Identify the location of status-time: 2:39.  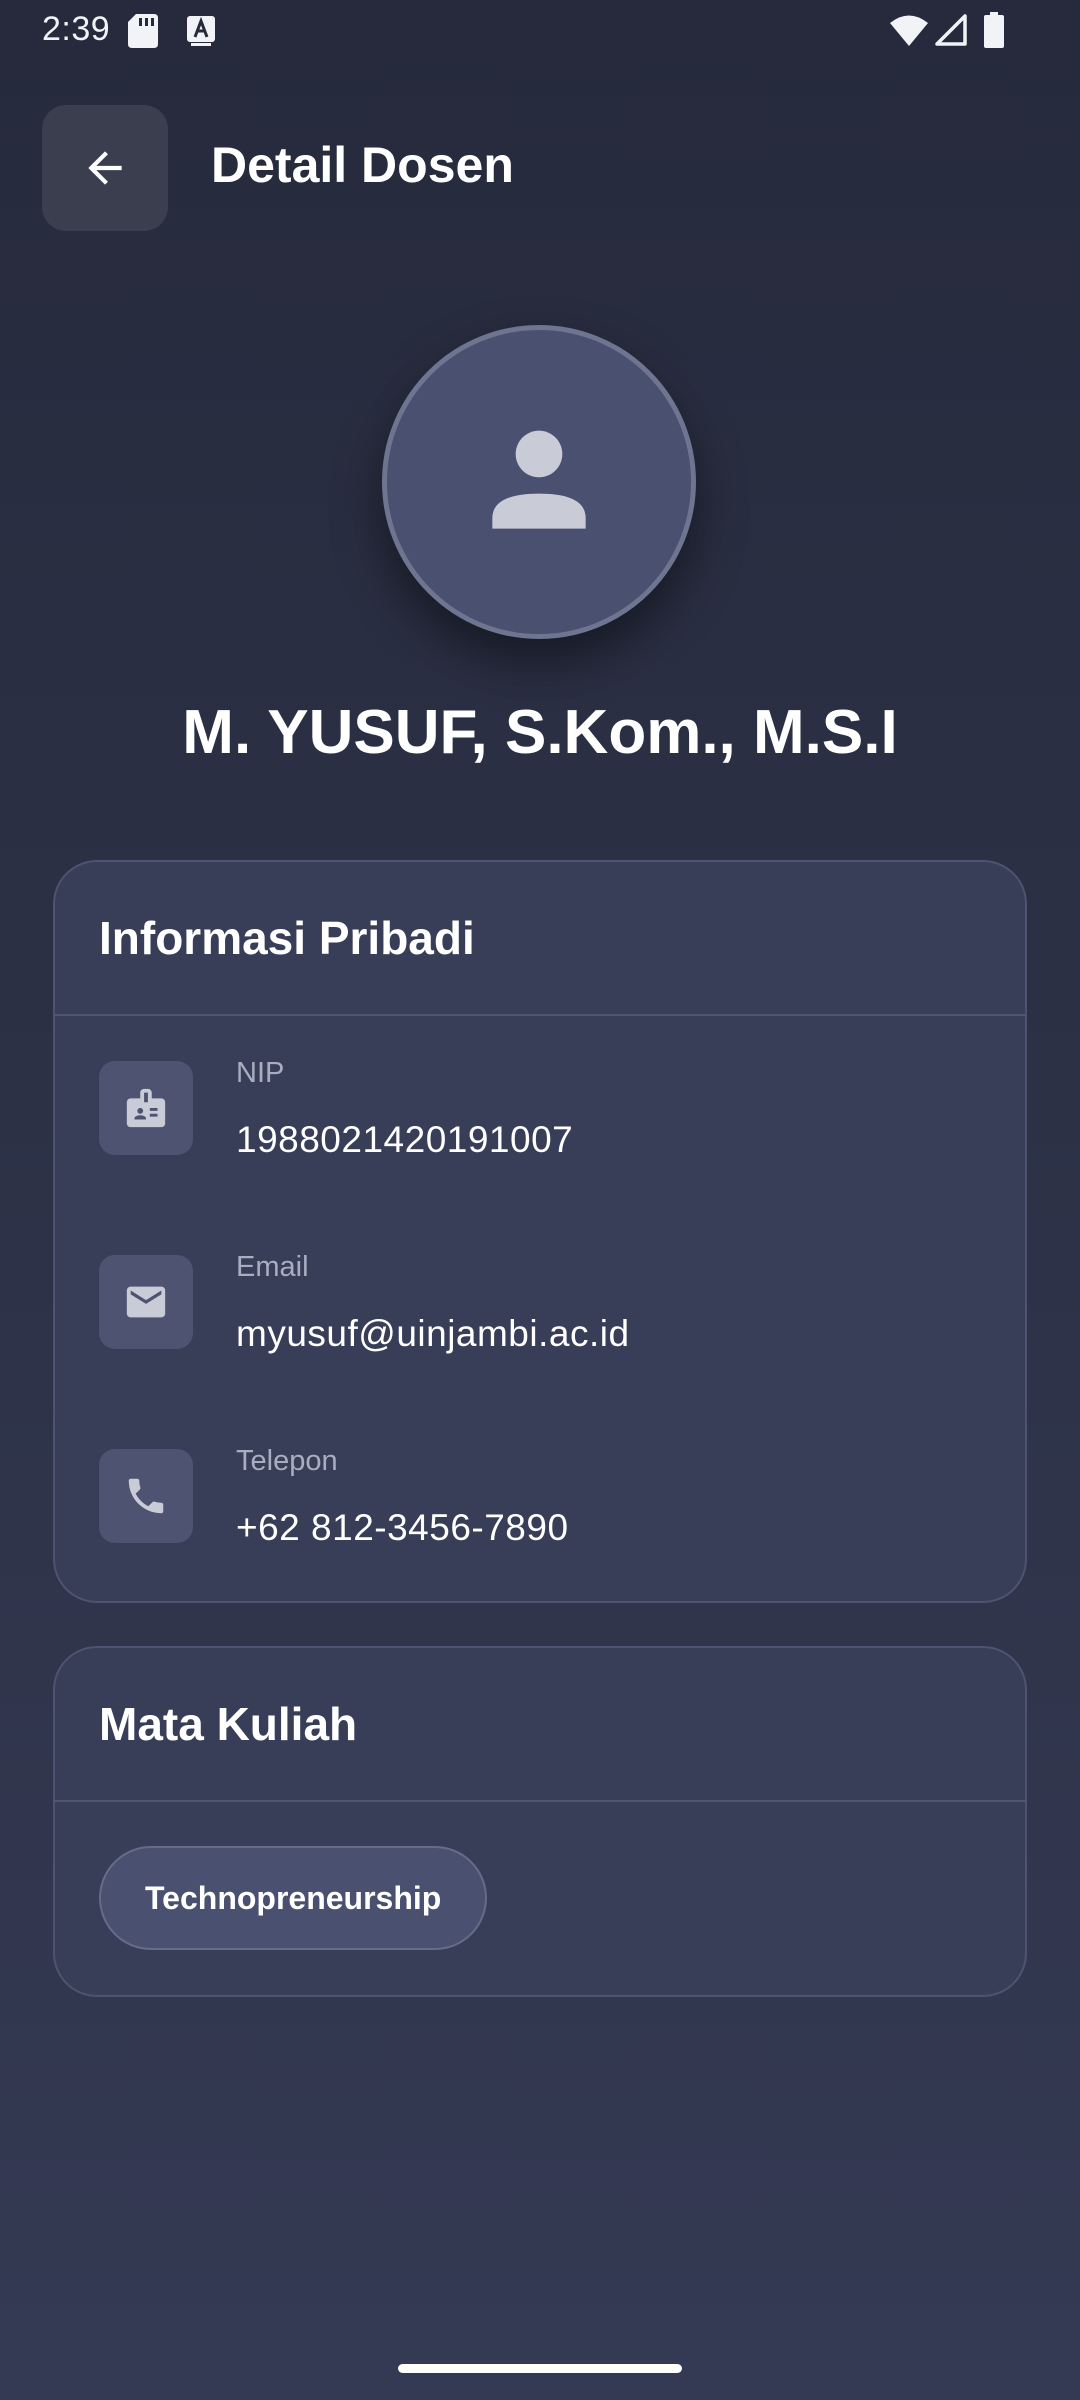
(76, 29).